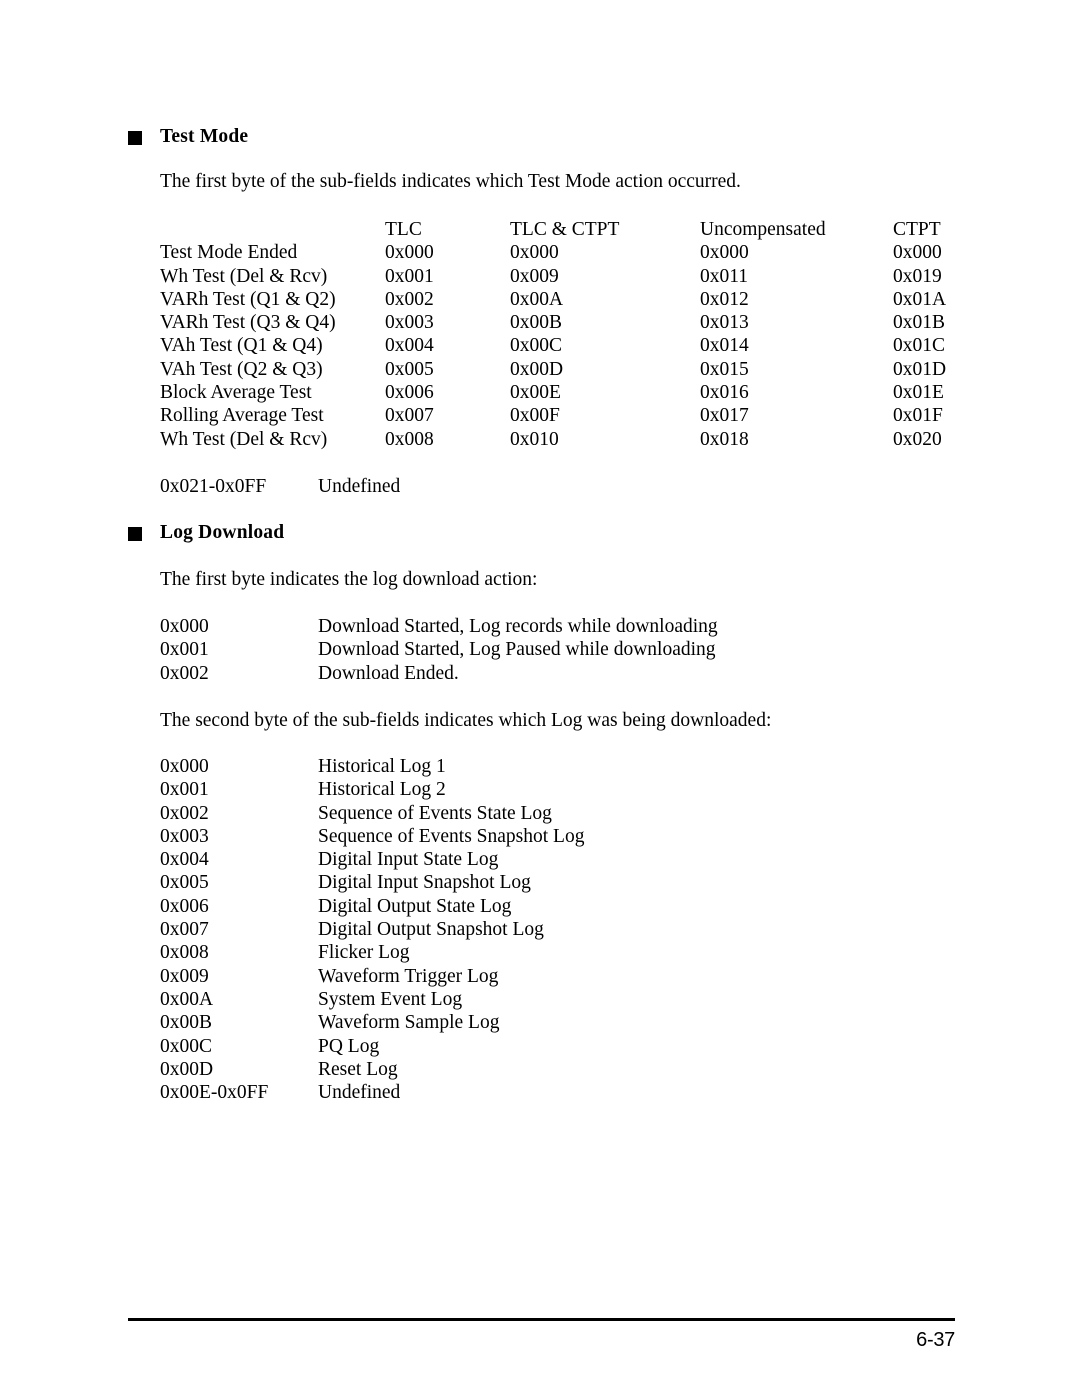  Describe the element at coordinates (431, 930) in the screenshot. I see `item-description: Digital Output Snapshot Log` at that location.